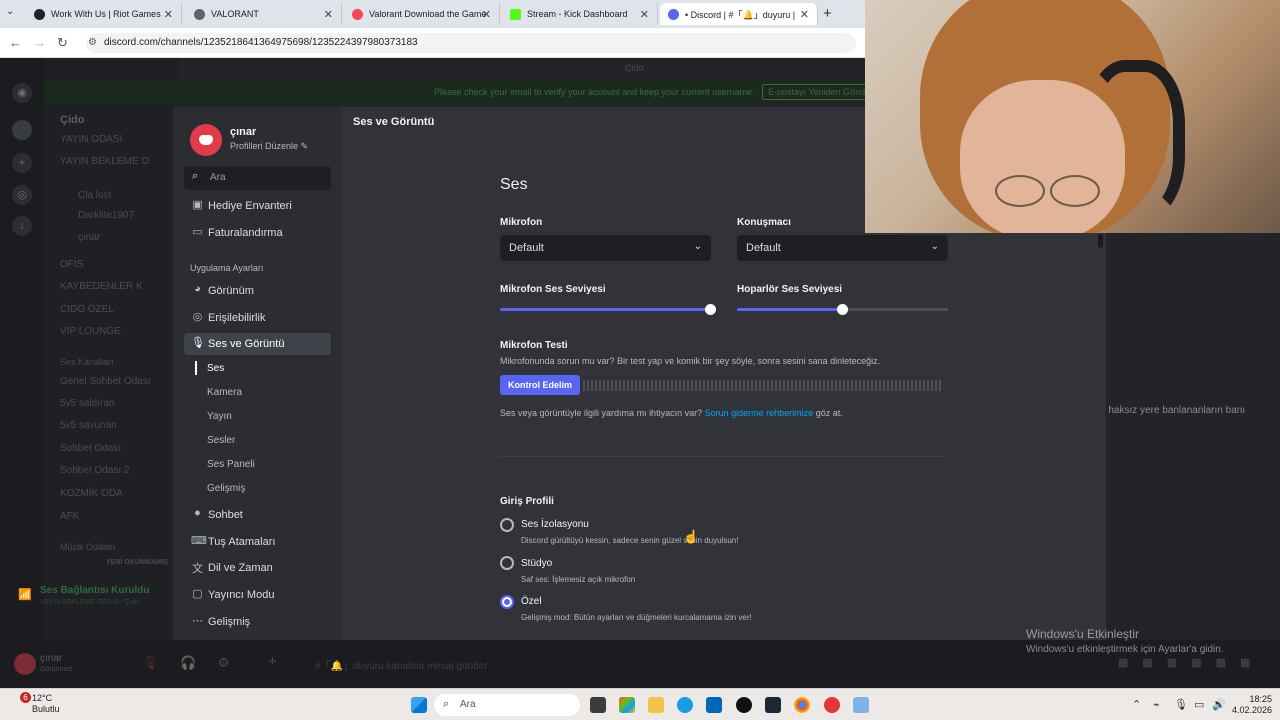  I want to click on show-hidden-icons-chevron-icon: ⌃, so click(1136, 704).